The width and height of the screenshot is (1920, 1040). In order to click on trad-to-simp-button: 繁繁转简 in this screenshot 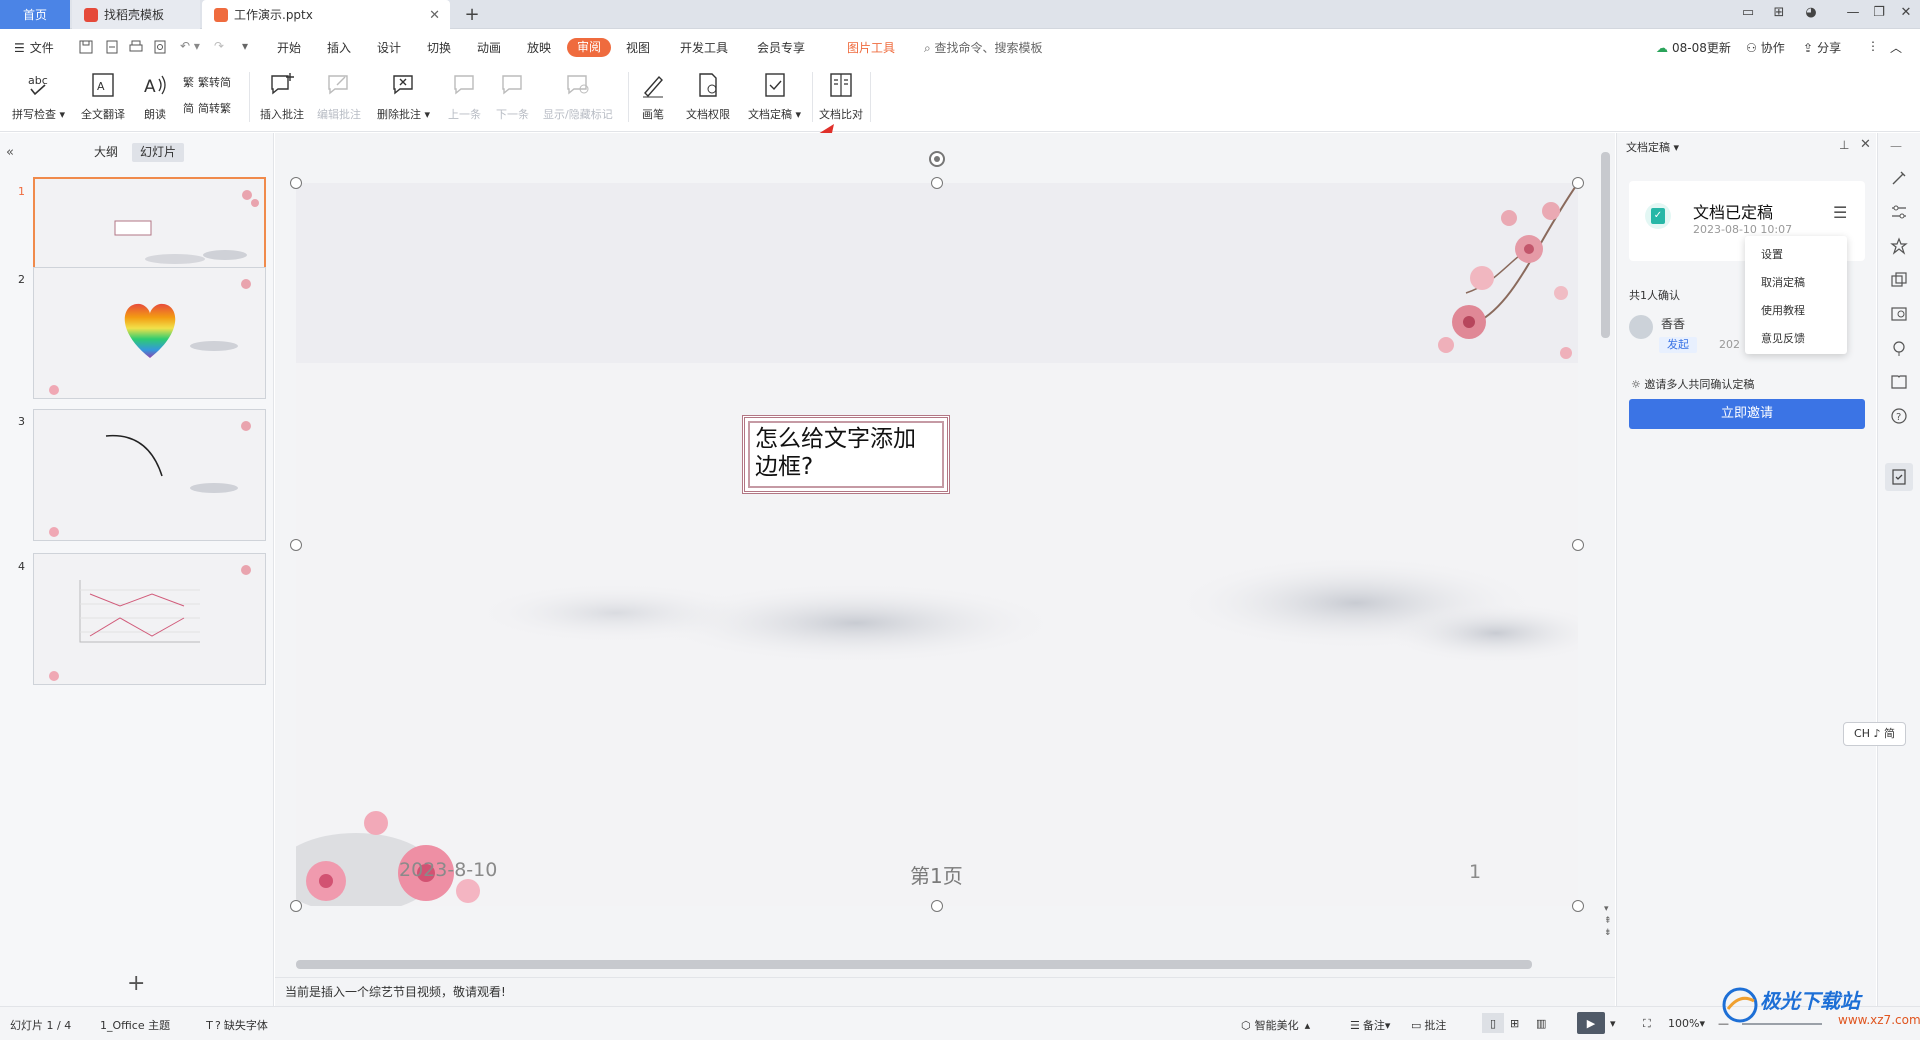, I will do `click(207, 82)`.